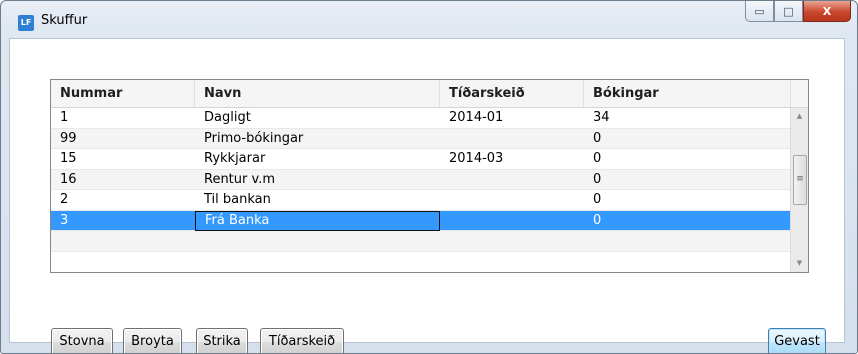 This screenshot has height=354, width=858. What do you see at coordinates (64, 20) in the screenshot?
I see `window-title: Skuffur` at bounding box center [64, 20].